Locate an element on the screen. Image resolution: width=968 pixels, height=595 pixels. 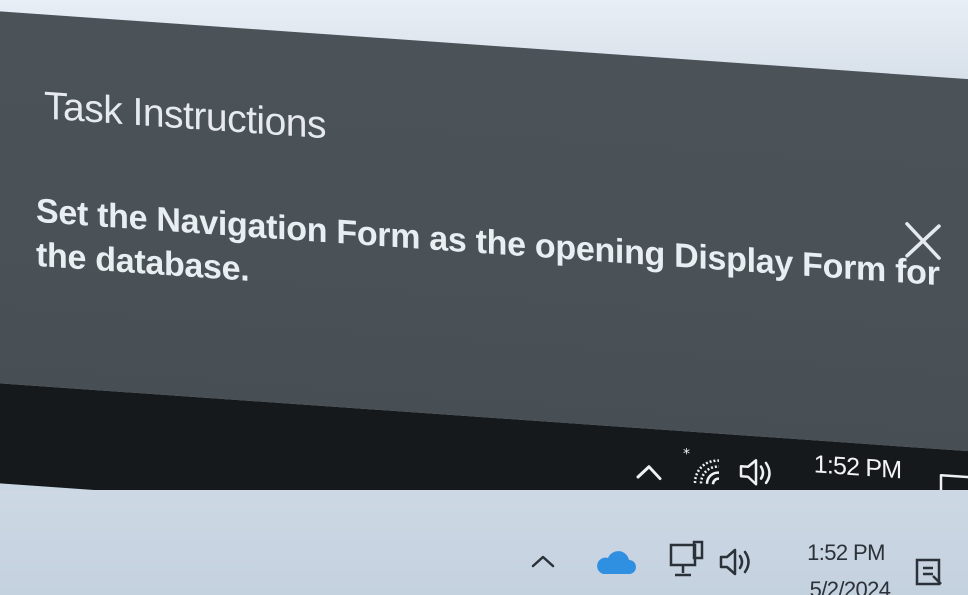
show-hidden-icons-button is located at coordinates (649, 474).